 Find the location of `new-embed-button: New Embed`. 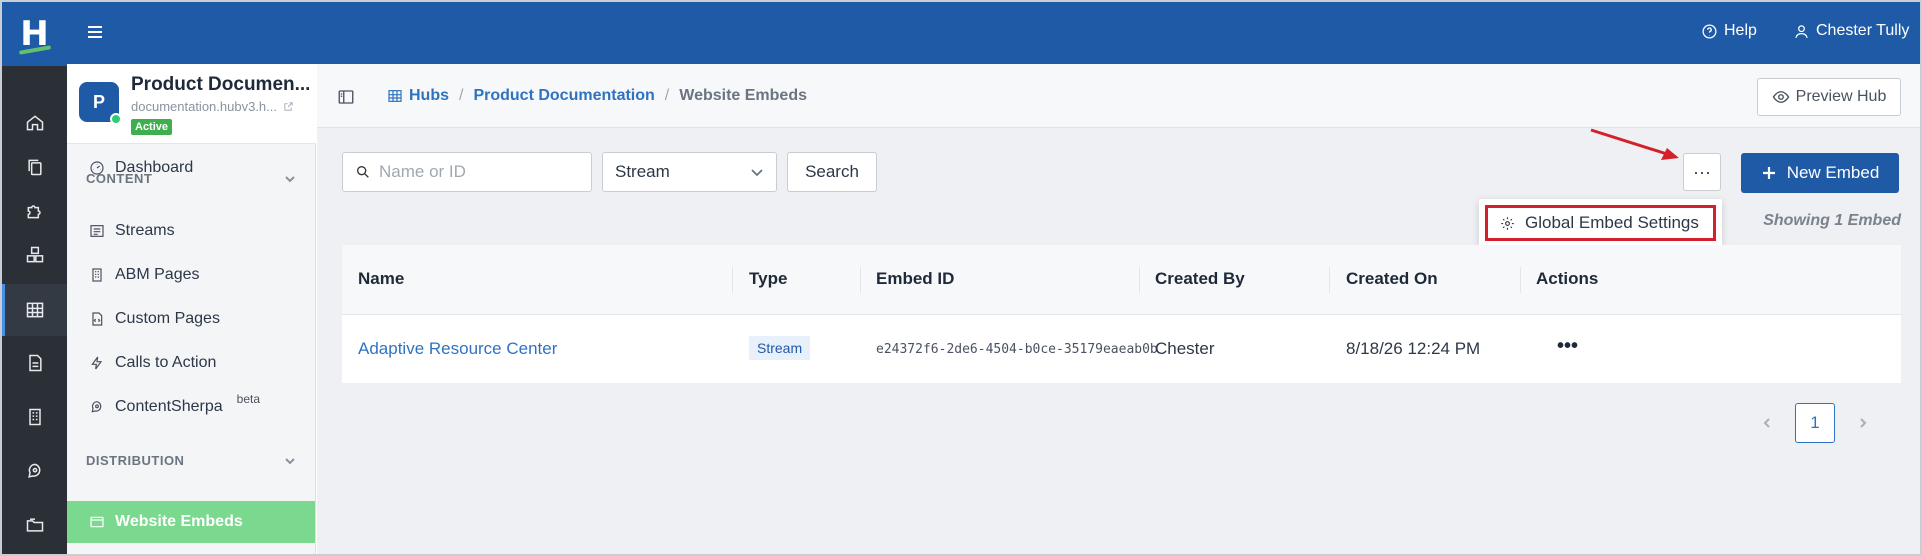

new-embed-button: New Embed is located at coordinates (1820, 173).